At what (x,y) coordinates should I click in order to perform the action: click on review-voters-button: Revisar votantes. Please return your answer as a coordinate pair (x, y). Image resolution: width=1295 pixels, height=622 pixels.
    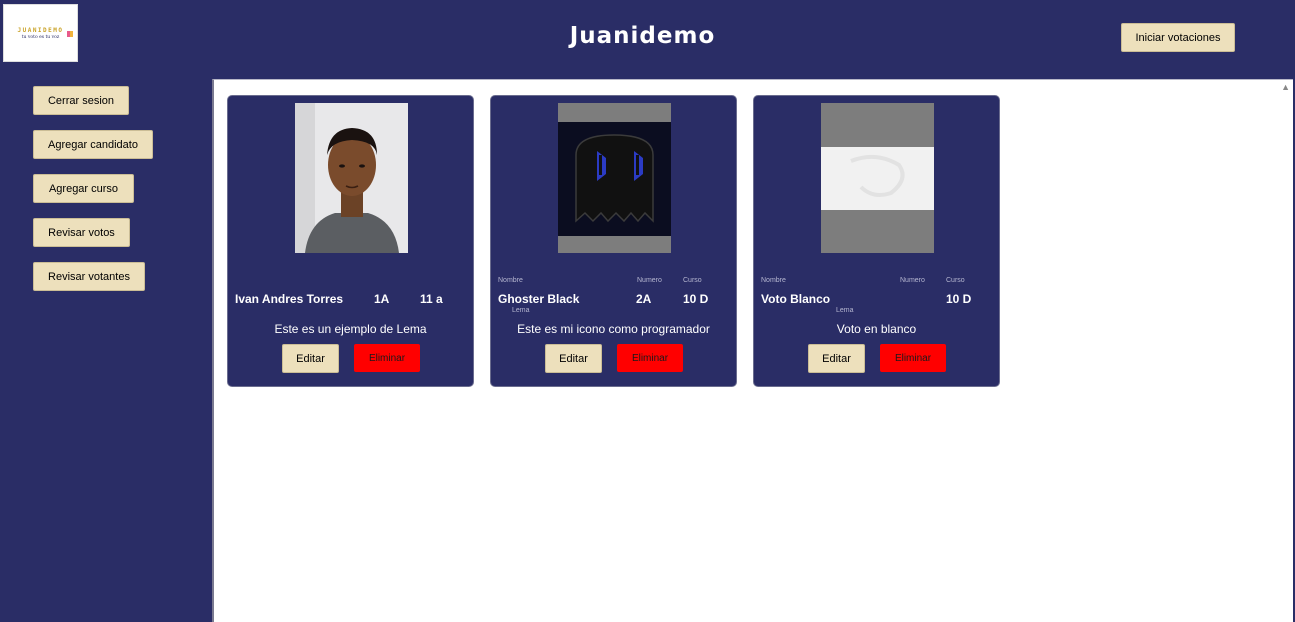
    Looking at the image, I should click on (89, 276).